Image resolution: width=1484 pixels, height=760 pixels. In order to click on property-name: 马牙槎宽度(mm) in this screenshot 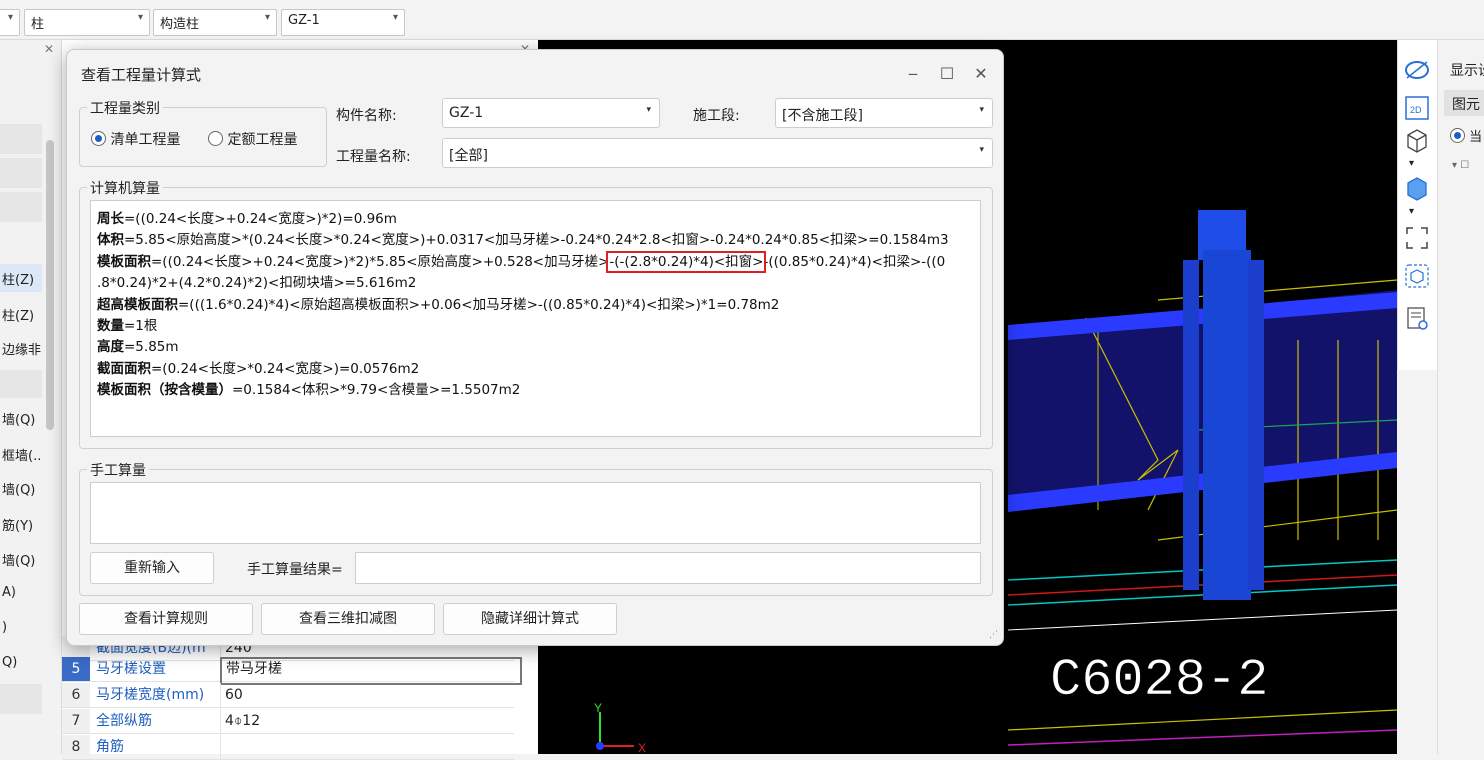, I will do `click(150, 695)`.